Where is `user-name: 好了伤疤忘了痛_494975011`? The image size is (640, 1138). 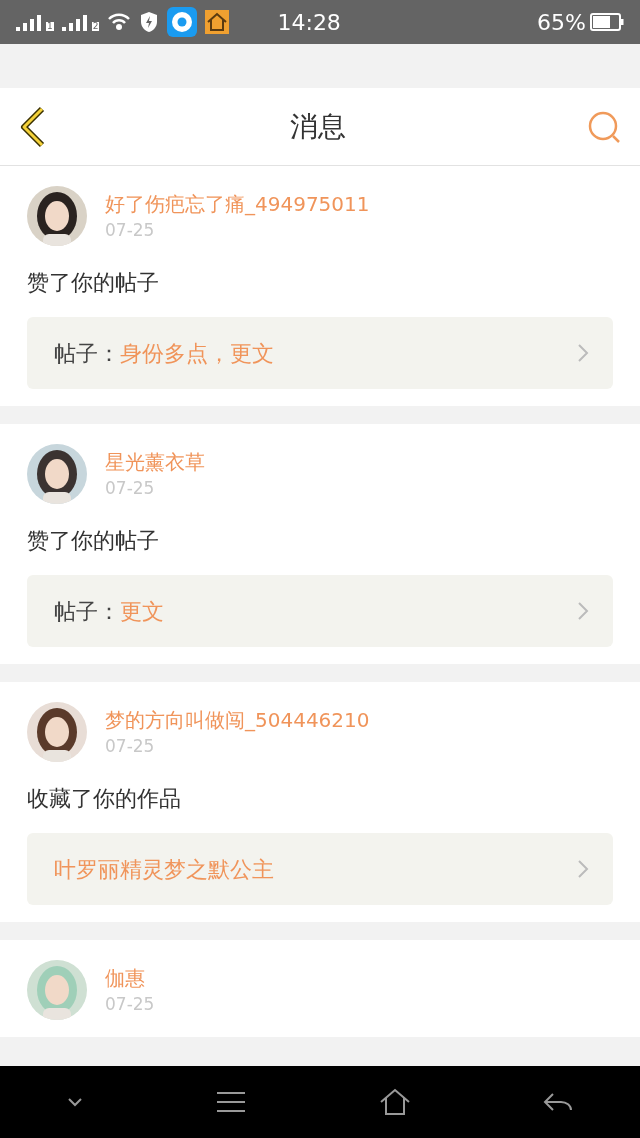 user-name: 好了伤疤忘了痛_494975011 is located at coordinates (237, 204).